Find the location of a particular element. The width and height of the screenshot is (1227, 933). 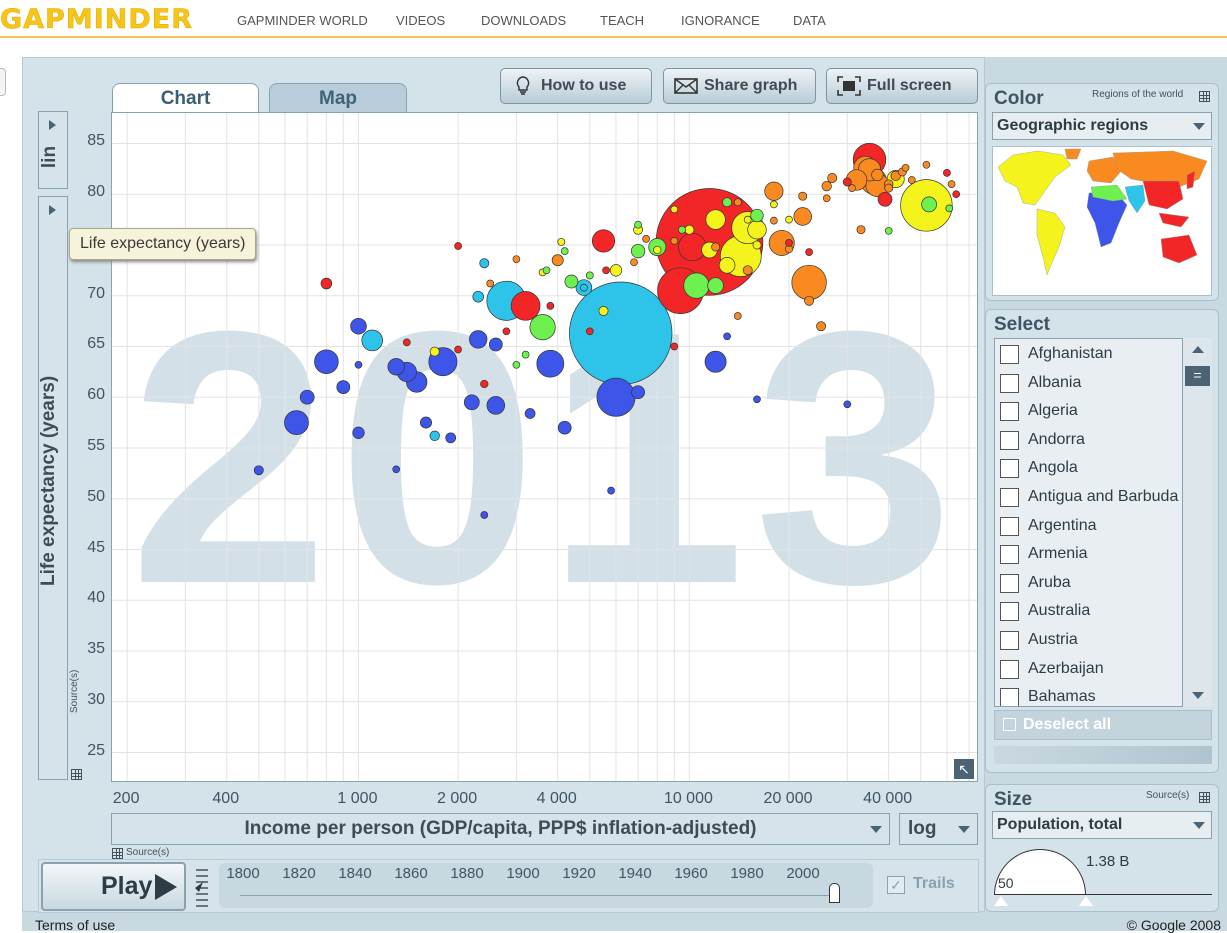

country-list-item: Andorra is located at coordinates (1089, 441).